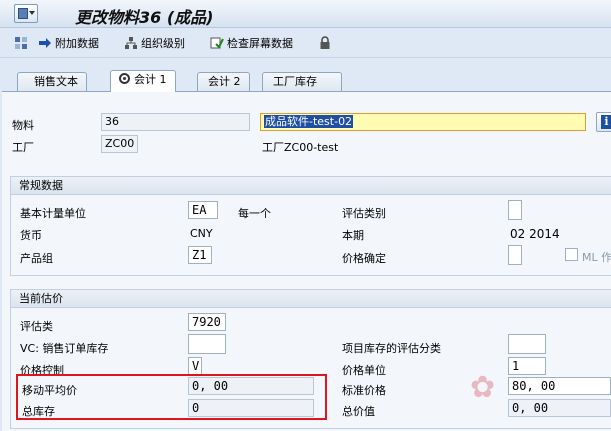 The height and width of the screenshot is (431, 611). What do you see at coordinates (483, 387) in the screenshot?
I see `watermark-icon: ✿` at bounding box center [483, 387].